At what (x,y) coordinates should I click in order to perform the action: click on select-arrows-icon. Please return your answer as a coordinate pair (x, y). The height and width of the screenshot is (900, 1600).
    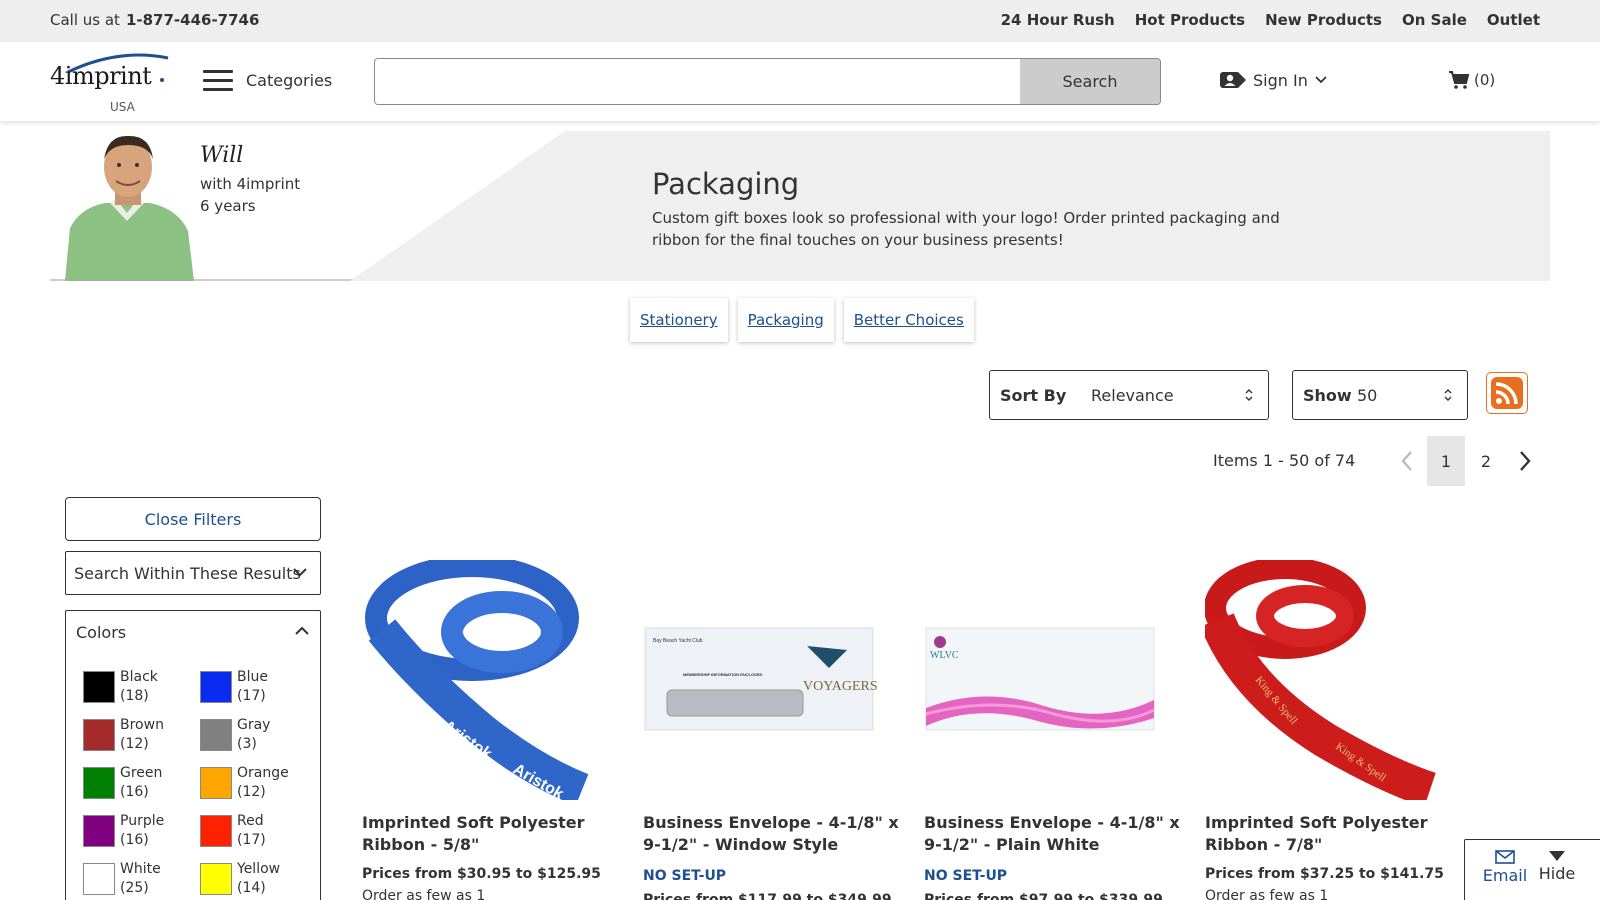
    Looking at the image, I should click on (1249, 395).